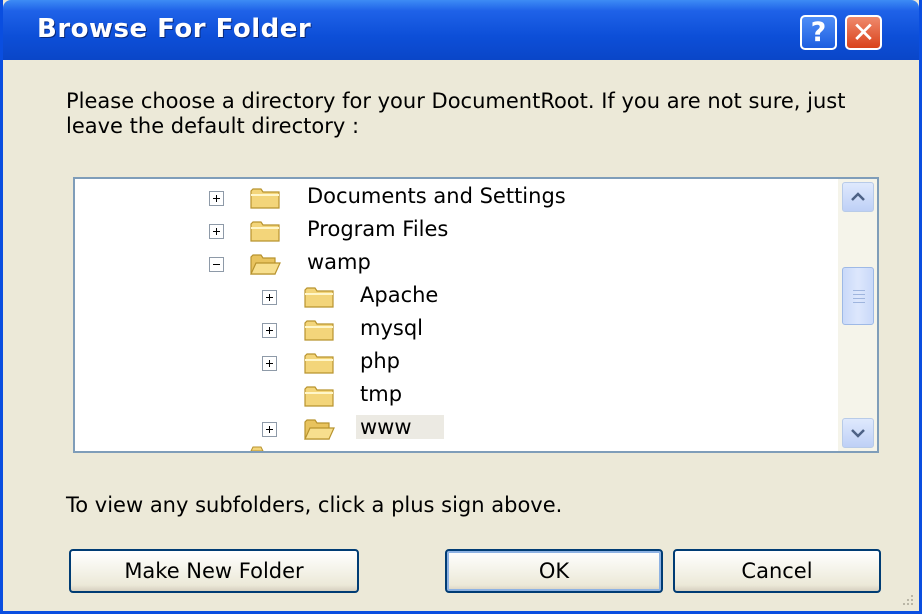 Image resolution: width=922 pixels, height=614 pixels. What do you see at coordinates (455, 297) in the screenshot?
I see `tree-item-apache: Apache` at bounding box center [455, 297].